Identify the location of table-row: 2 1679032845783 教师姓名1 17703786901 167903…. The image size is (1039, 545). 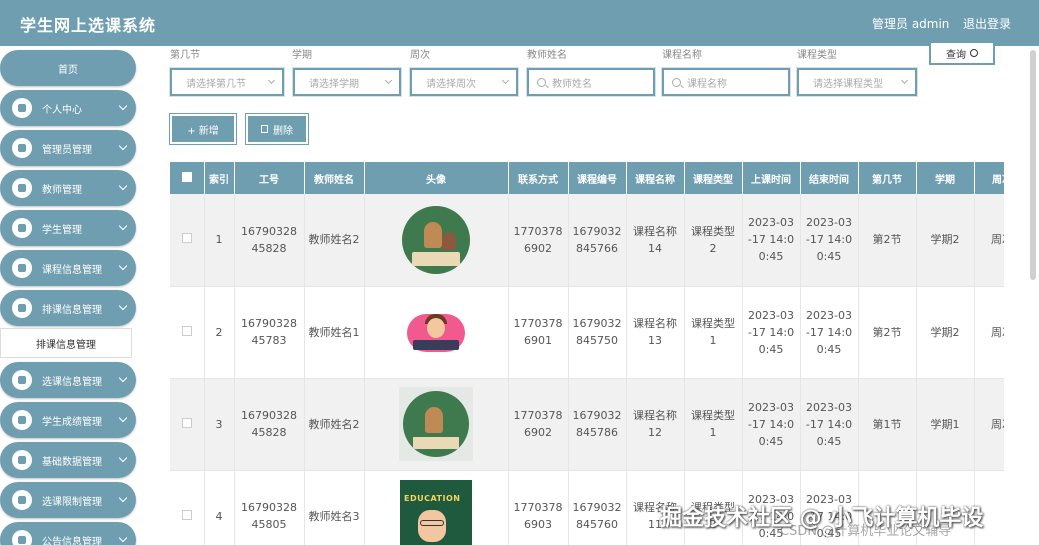
(587, 332).